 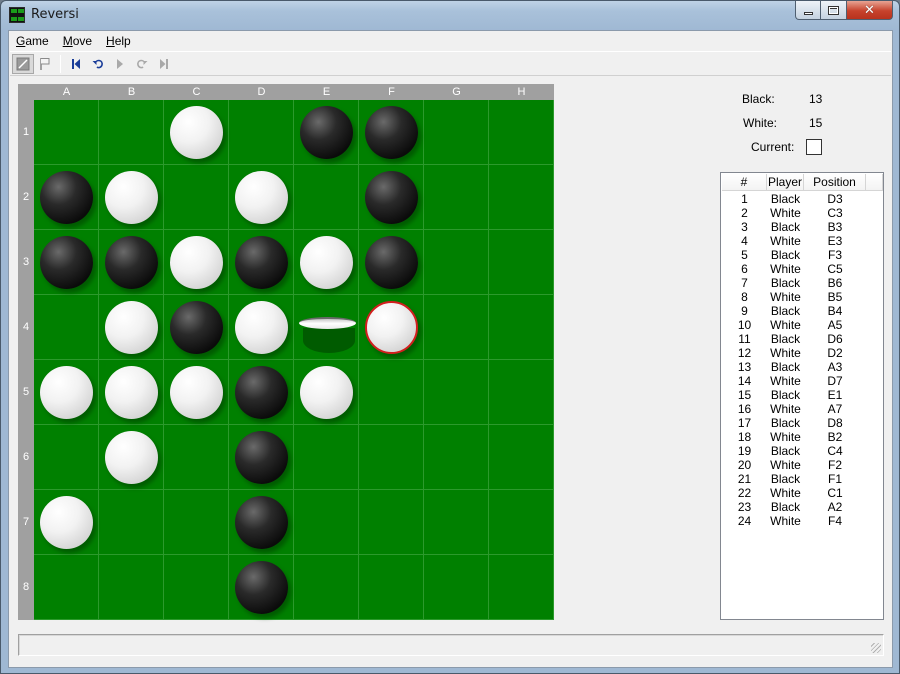 What do you see at coordinates (808, 10) in the screenshot?
I see `minimize-button` at bounding box center [808, 10].